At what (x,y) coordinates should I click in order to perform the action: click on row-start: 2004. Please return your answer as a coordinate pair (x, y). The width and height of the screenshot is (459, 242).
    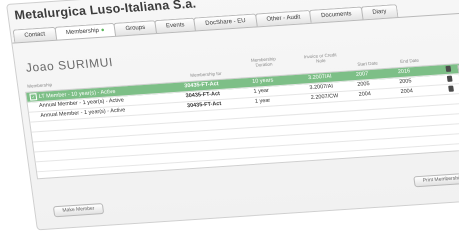
    Looking at the image, I should click on (365, 94).